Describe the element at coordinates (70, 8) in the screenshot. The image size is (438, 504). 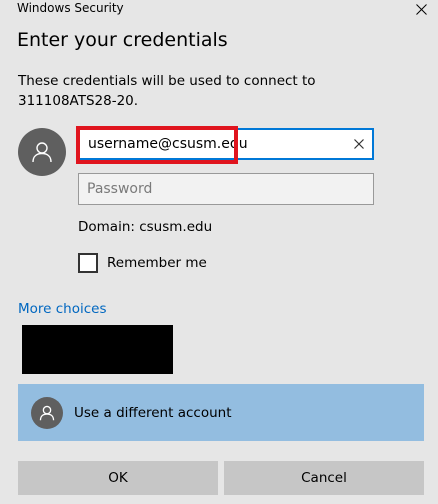
I see `window-title: Windows Security` at that location.